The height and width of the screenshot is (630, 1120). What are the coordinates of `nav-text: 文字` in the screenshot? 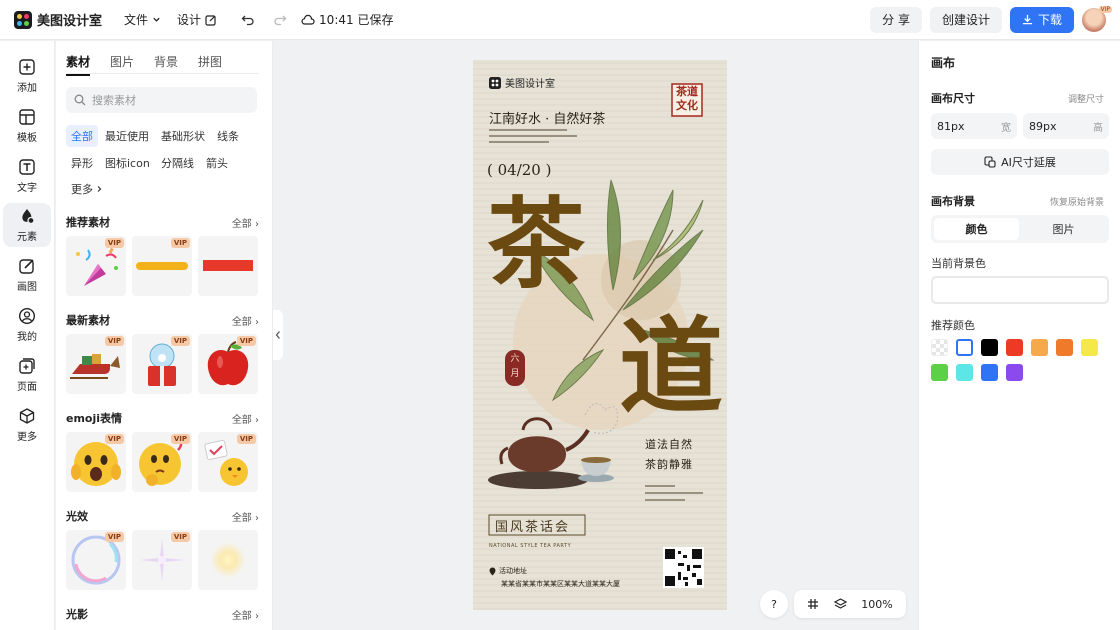 It's located at (27, 176).